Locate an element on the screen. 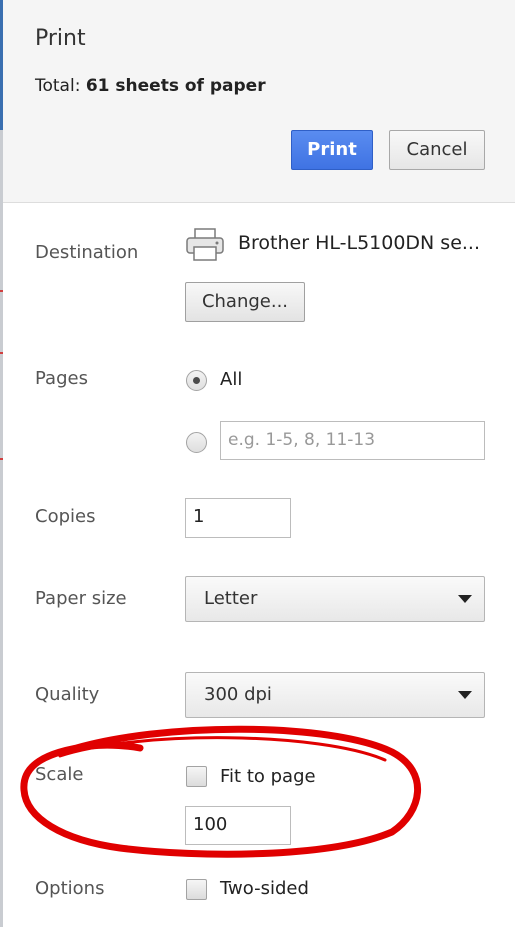 The image size is (515, 927). fit-to-page-checkbox is located at coordinates (196, 776).